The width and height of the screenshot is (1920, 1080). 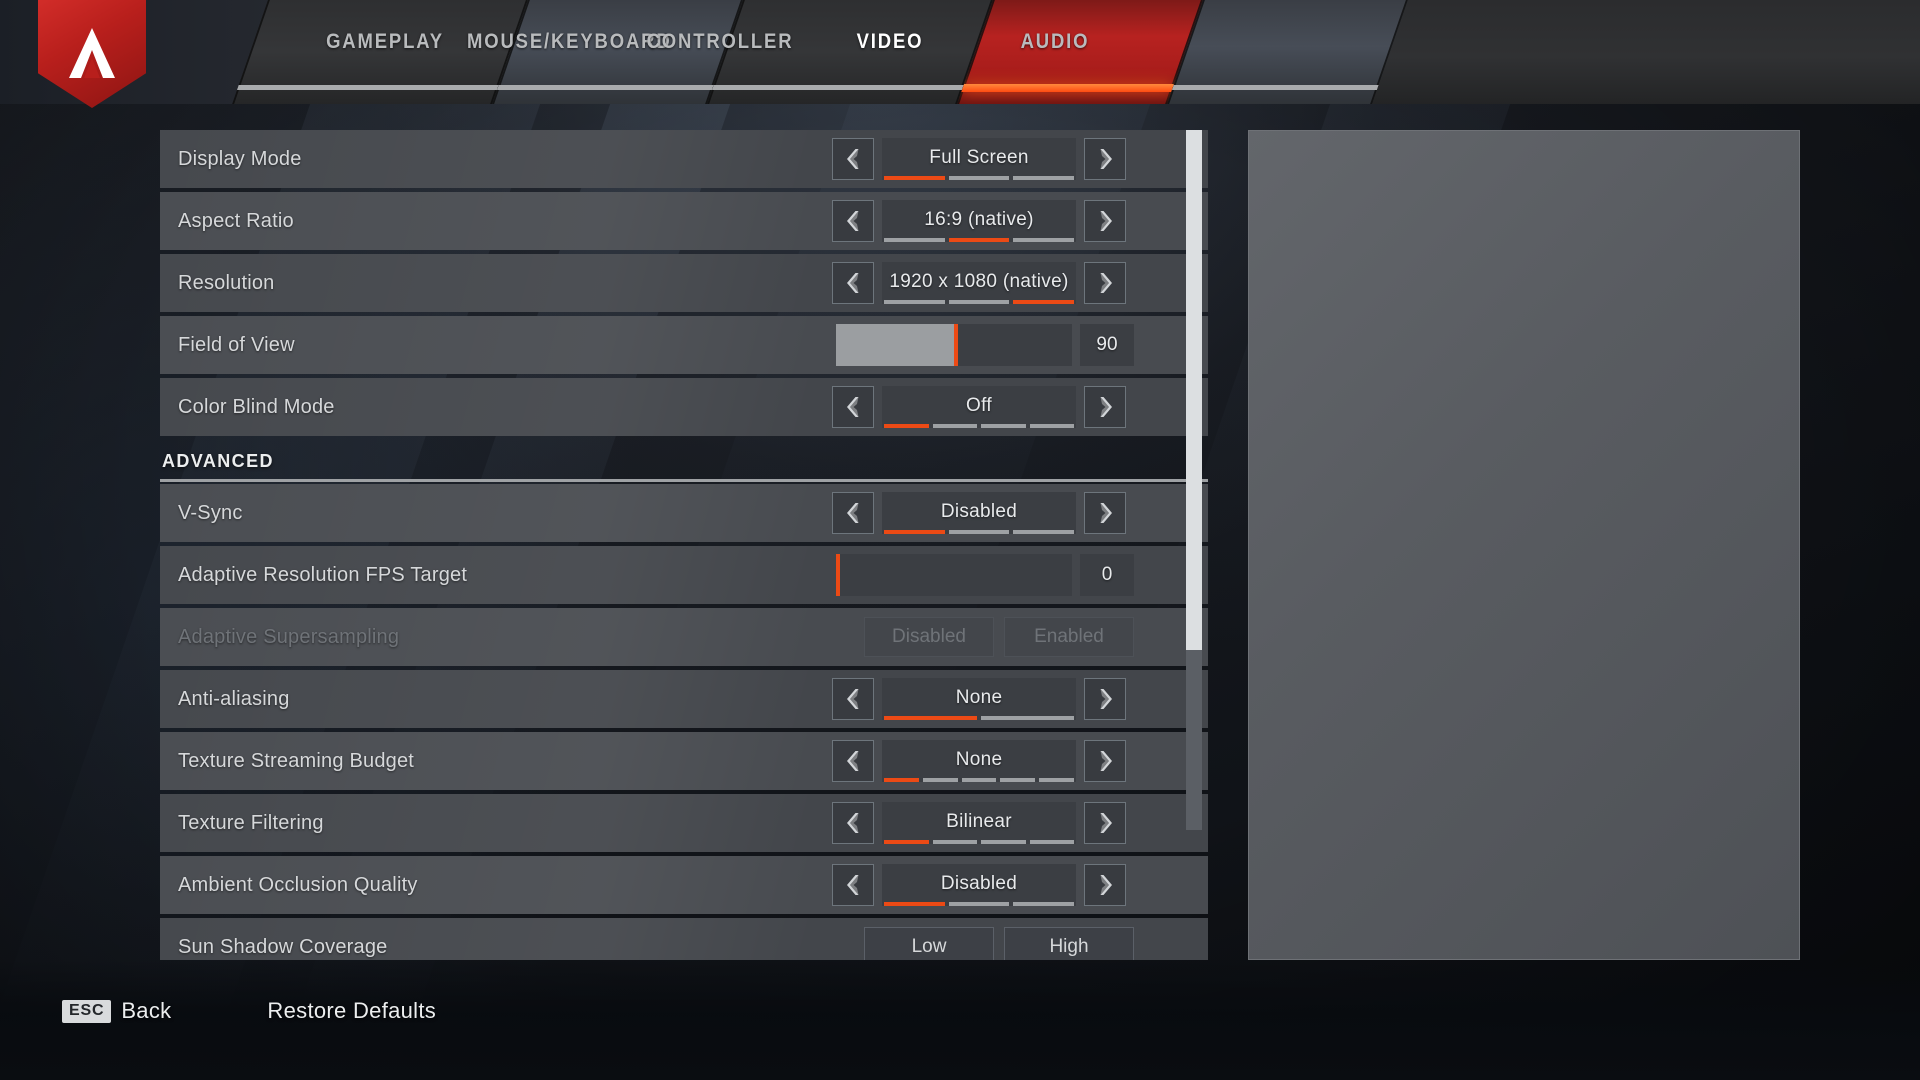 What do you see at coordinates (210, 512) in the screenshot?
I see `setting-label-v-sync: V-Sync` at bounding box center [210, 512].